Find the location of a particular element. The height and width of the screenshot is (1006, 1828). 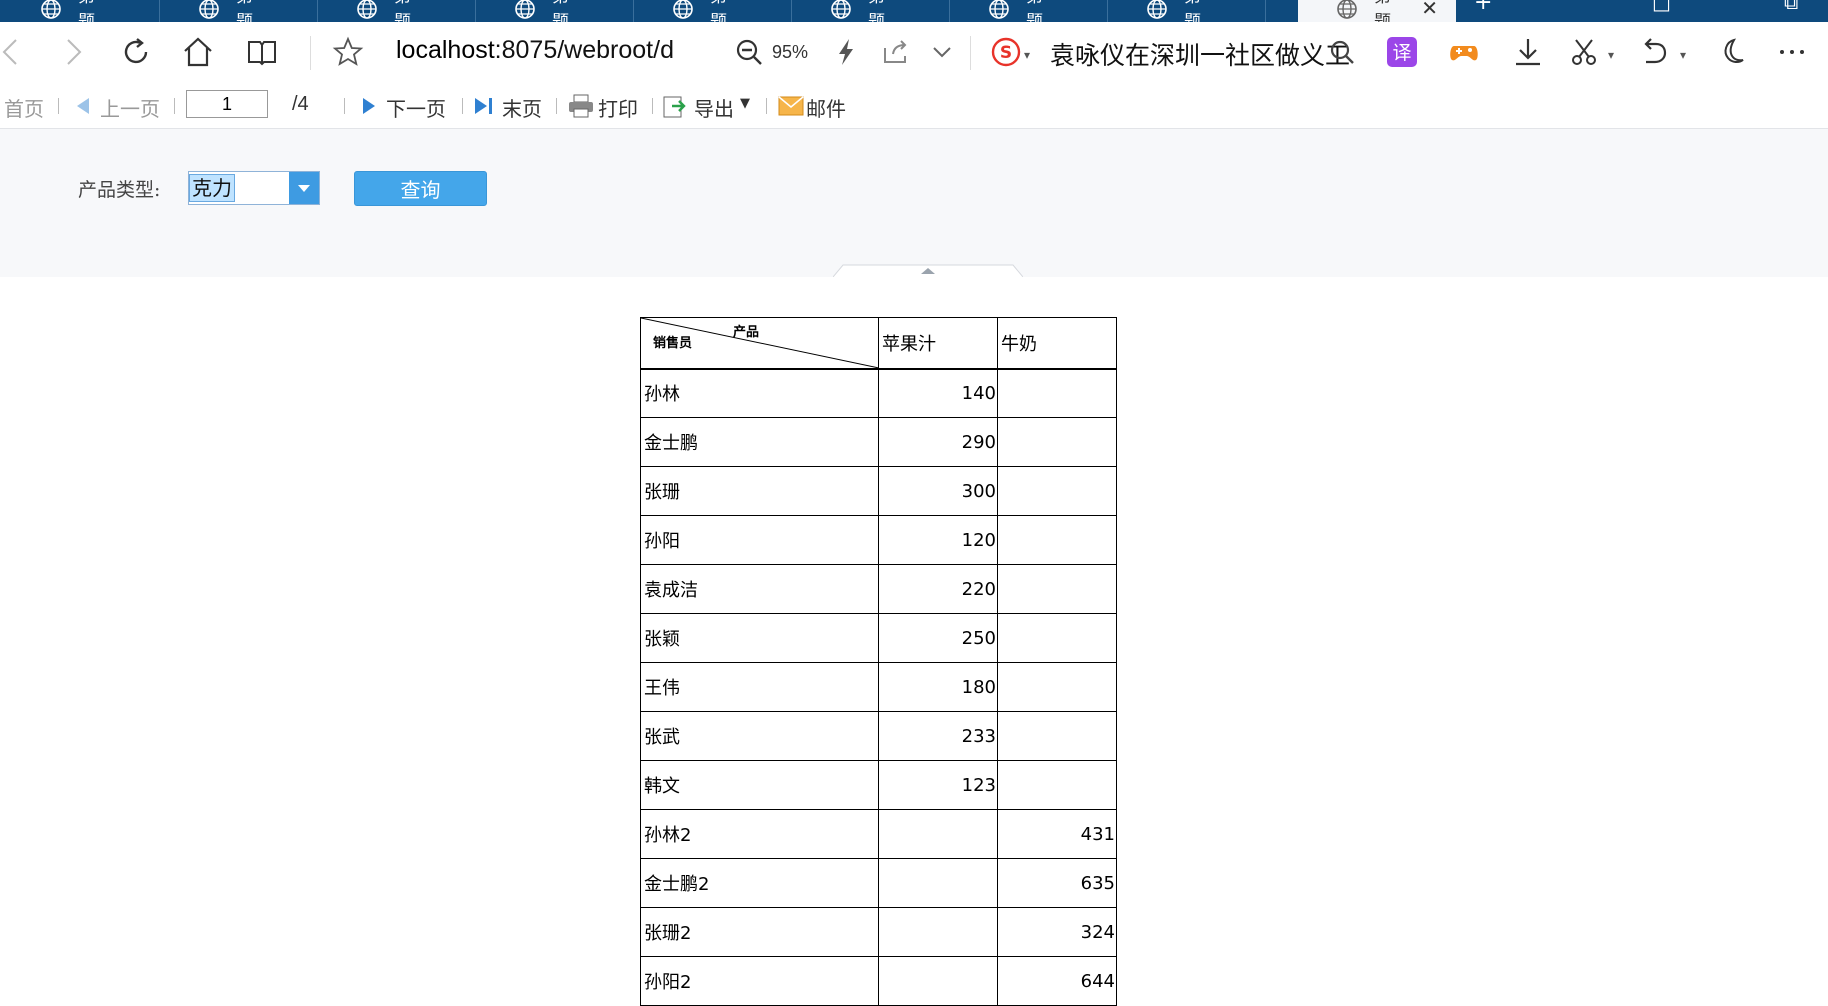

search-input: 袁咏仪在深圳一社区做义工 is located at coordinates (1200, 54).